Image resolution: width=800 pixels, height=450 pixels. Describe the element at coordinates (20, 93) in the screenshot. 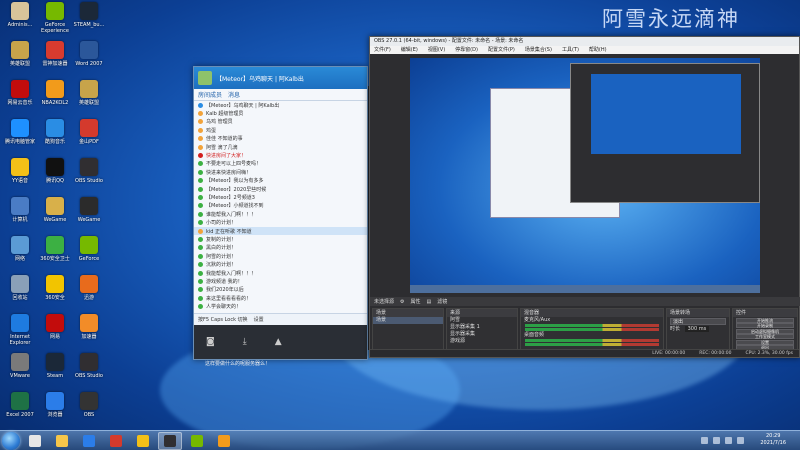

I see `desktop-icon: 网易云音乐` at that location.